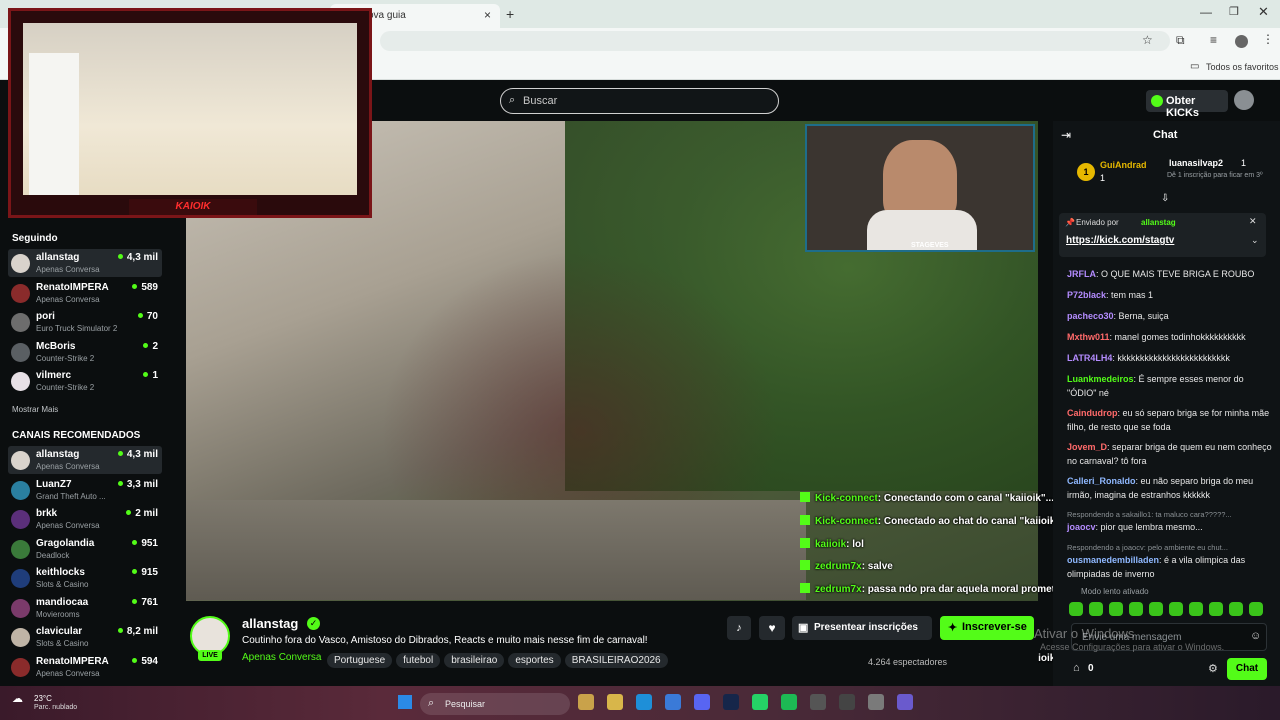 The height and width of the screenshot is (720, 1280). Describe the element at coordinates (54, 124) in the screenshot. I see `overlay-door` at that location.